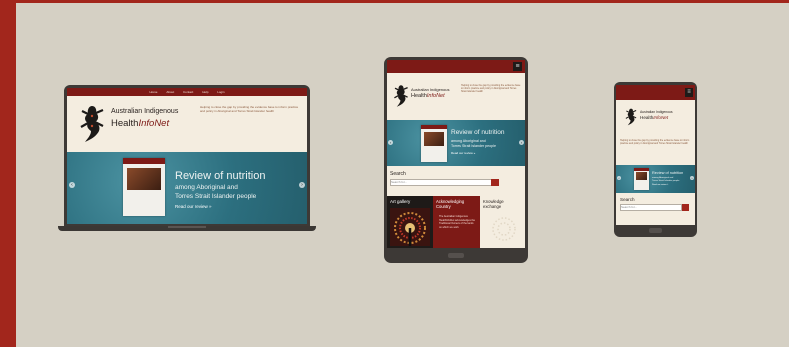 This screenshot has width=789, height=347. Describe the element at coordinates (205, 92) in the screenshot. I see `nav-item: Help` at that location.